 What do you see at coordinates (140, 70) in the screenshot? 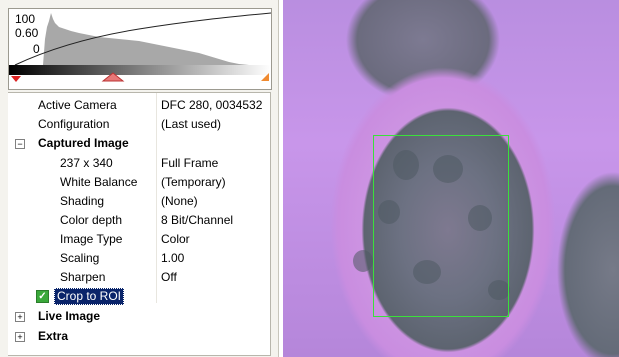
I see `intensity-ramp` at bounding box center [140, 70].